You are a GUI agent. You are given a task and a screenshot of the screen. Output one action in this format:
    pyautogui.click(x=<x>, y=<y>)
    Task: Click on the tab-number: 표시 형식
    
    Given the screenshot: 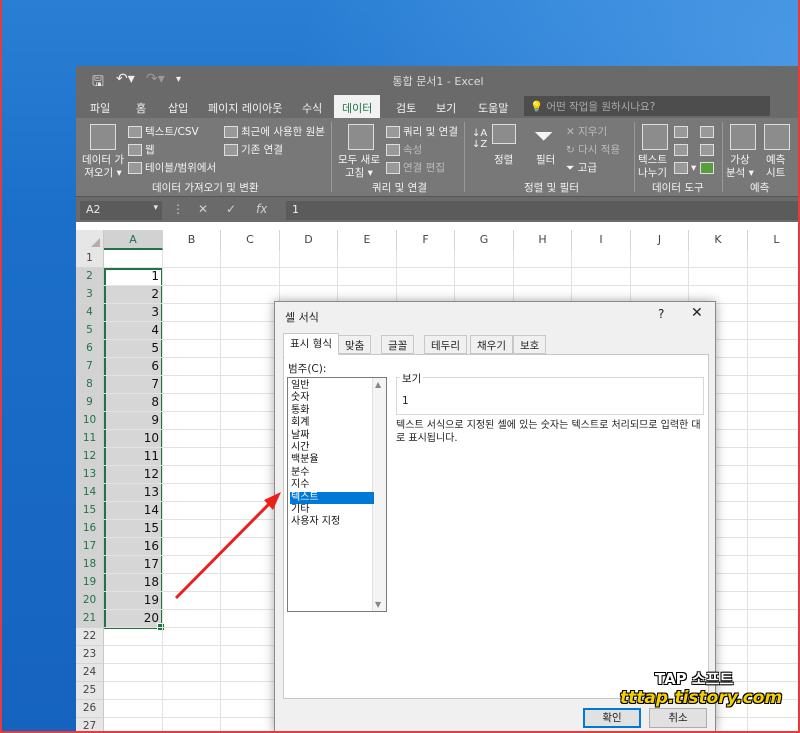 What is the action you would take?
    pyautogui.click(x=311, y=344)
    